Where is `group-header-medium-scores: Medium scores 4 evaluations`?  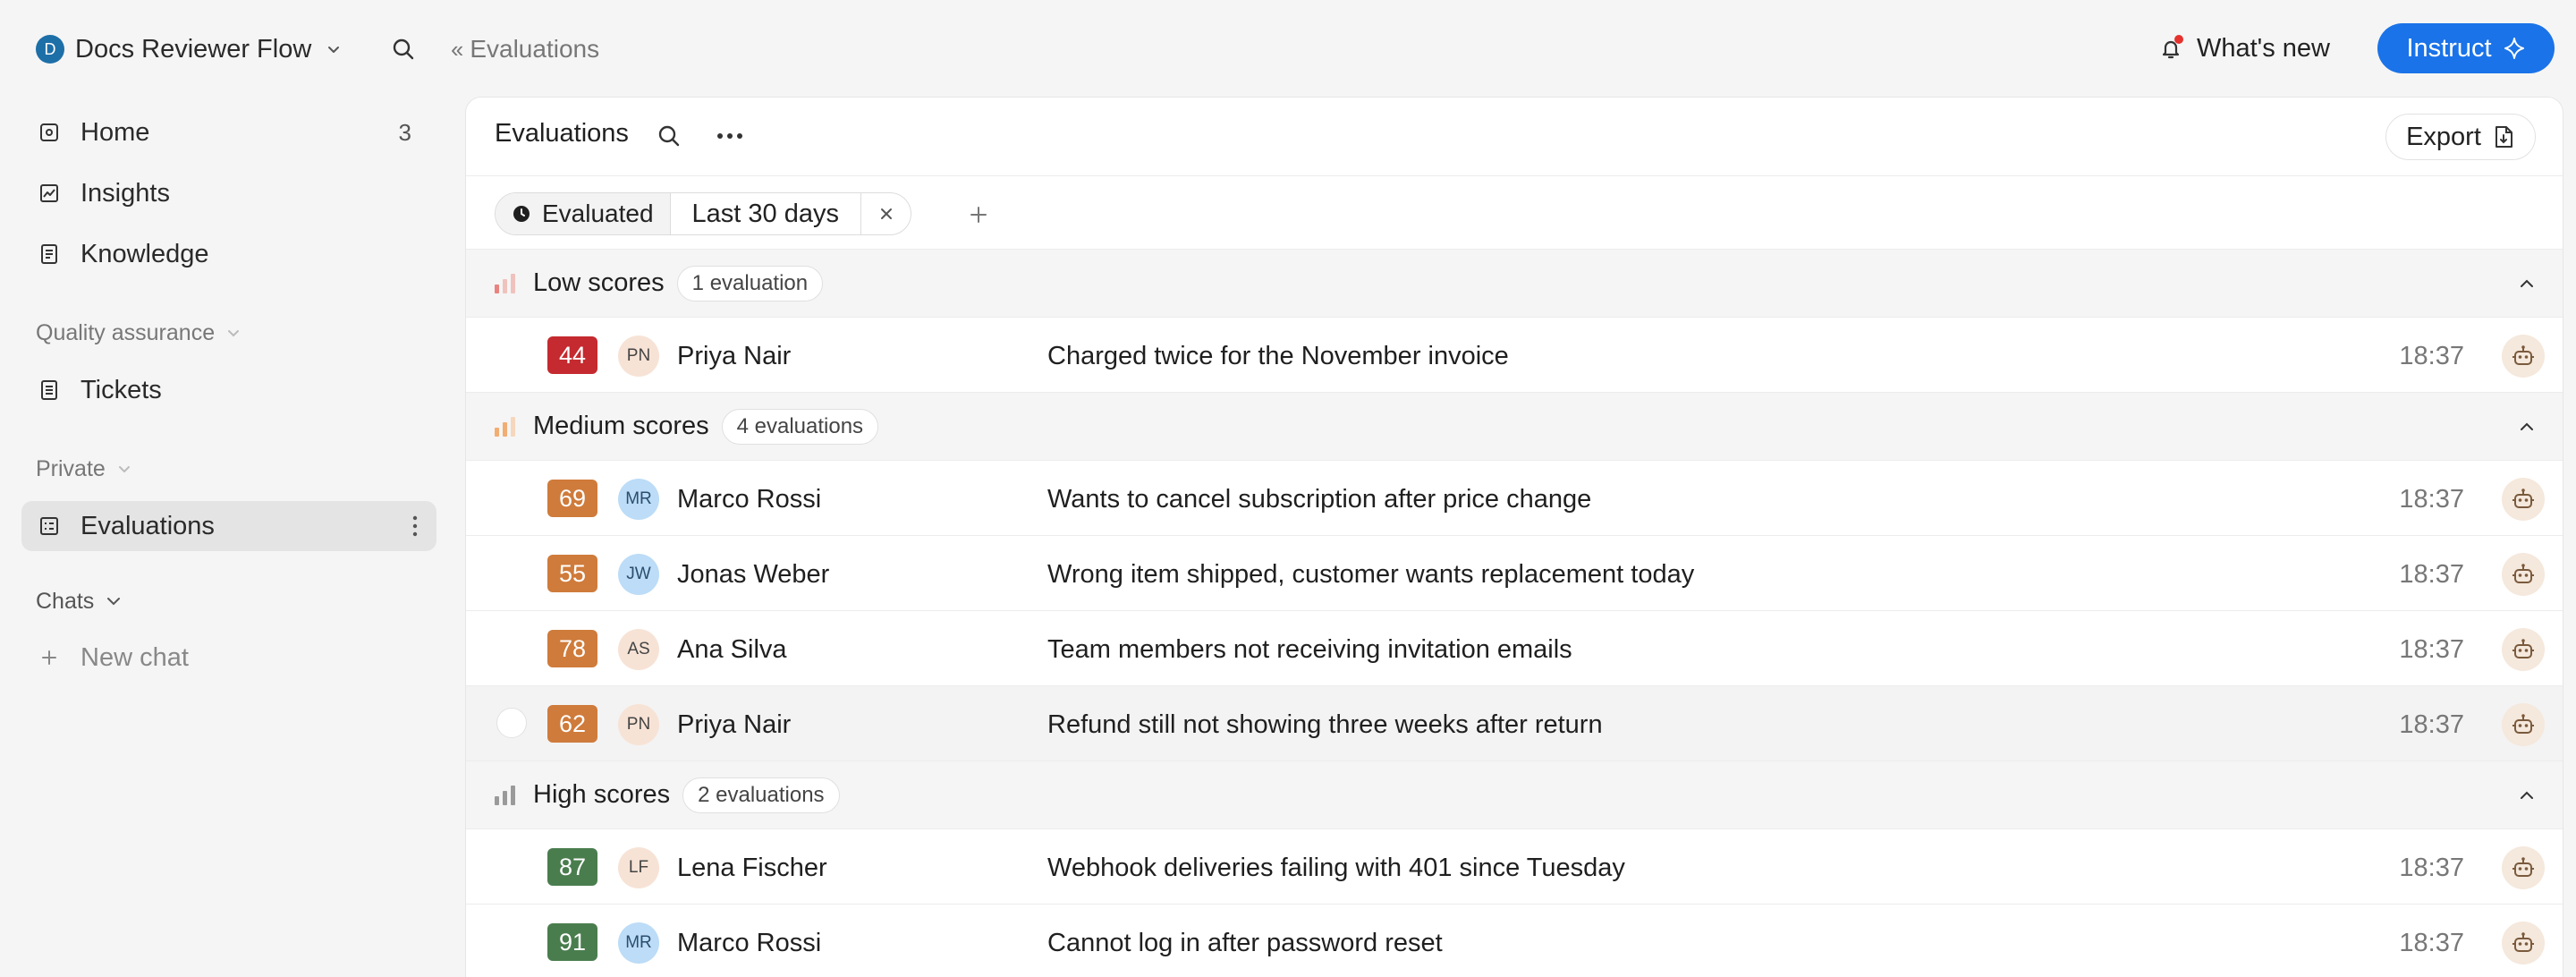
group-header-medium-scores: Medium scores 4 evaluations is located at coordinates (1514, 427).